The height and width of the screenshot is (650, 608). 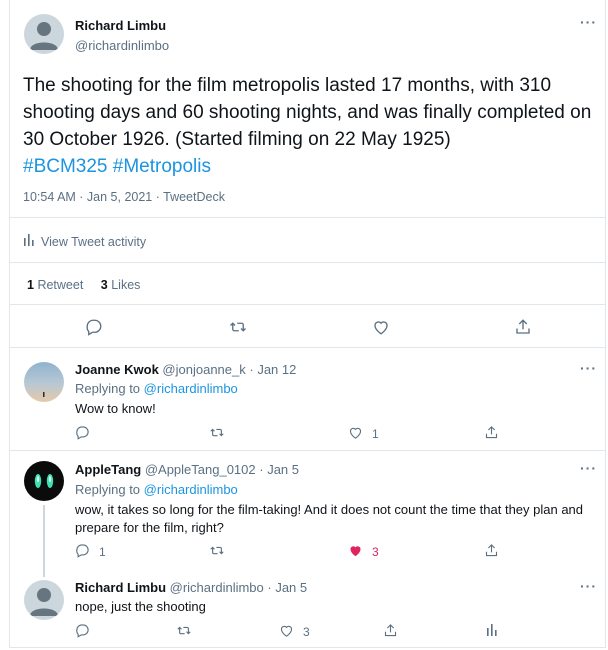 I want to click on hashtag-link: #BCM325, so click(x=65, y=166).